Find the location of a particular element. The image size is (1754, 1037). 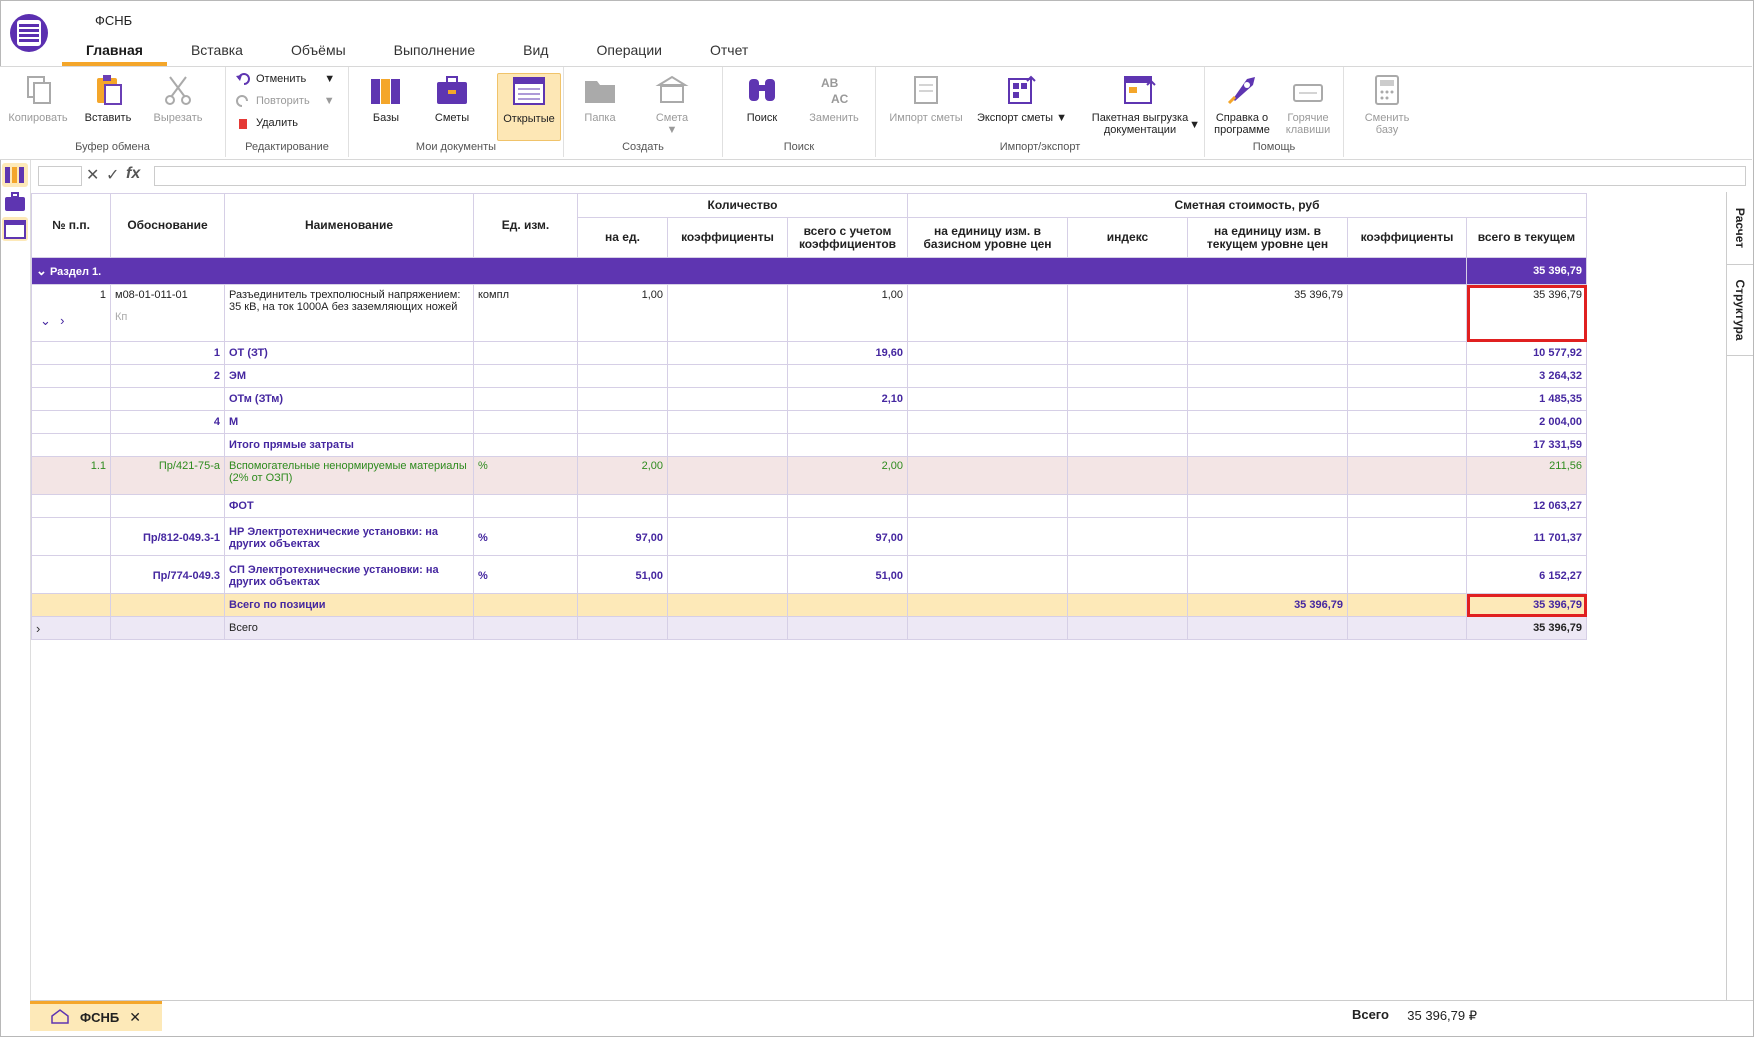

formula-input is located at coordinates (950, 176).